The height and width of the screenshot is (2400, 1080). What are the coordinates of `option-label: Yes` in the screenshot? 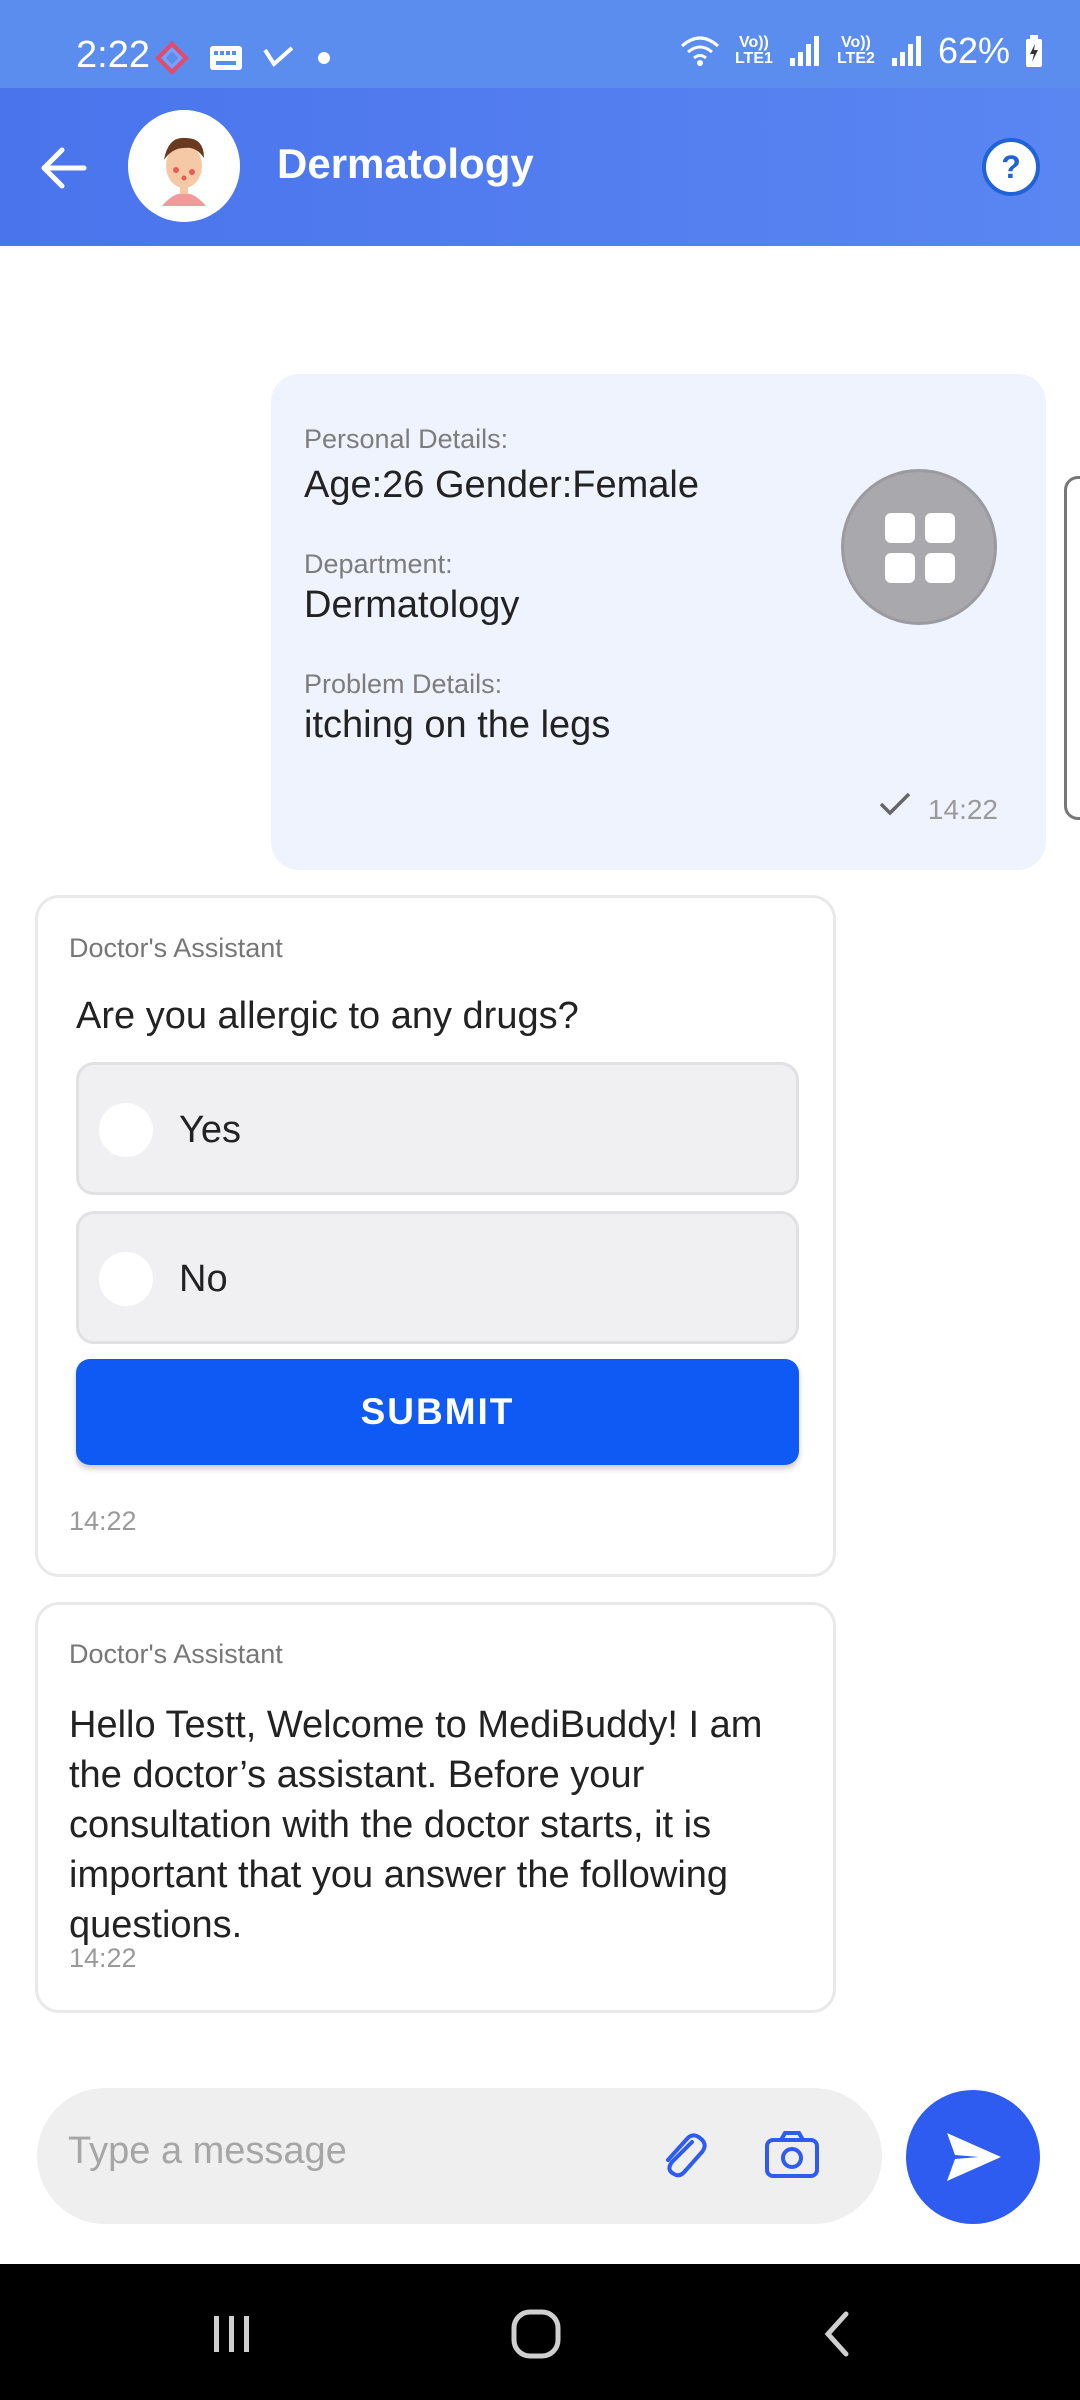 It's located at (210, 1130).